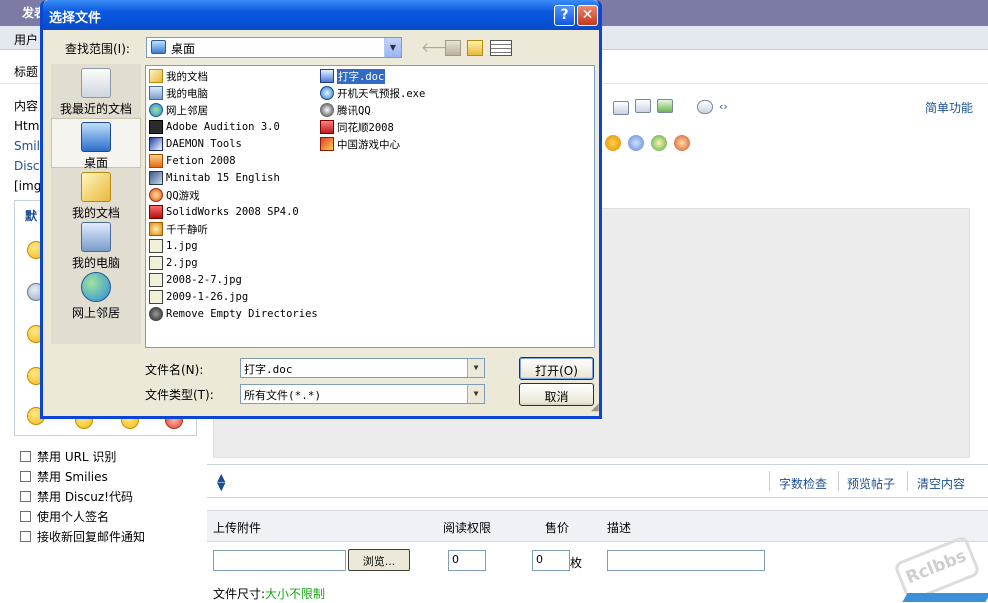  What do you see at coordinates (96, 296) in the screenshot?
I see `place-network: 网上邻居` at bounding box center [96, 296].